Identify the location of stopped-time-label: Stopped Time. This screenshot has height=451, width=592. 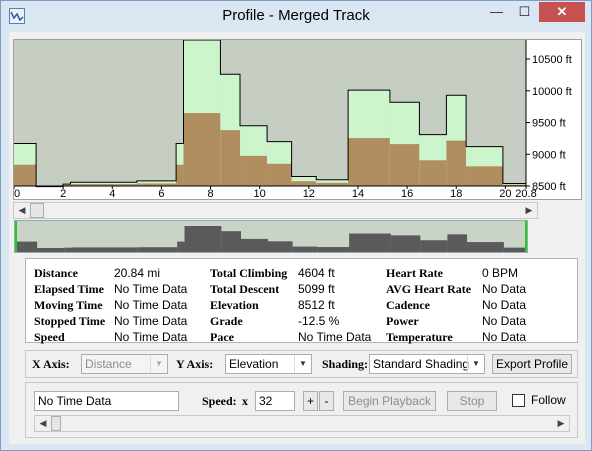
(70, 321).